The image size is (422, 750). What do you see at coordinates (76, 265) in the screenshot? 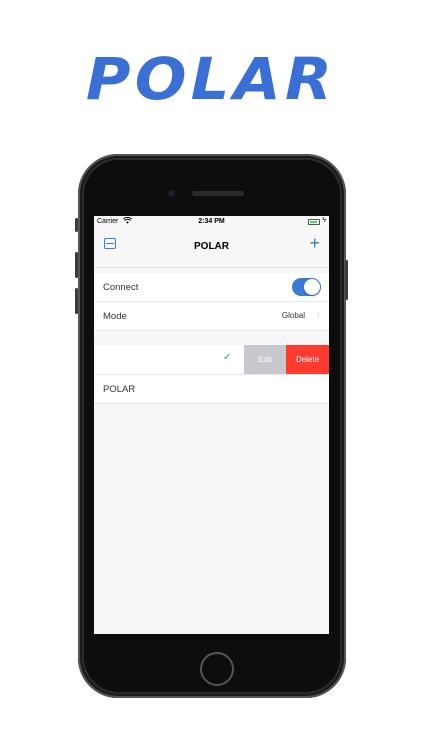
I see `volume-up-button` at bounding box center [76, 265].